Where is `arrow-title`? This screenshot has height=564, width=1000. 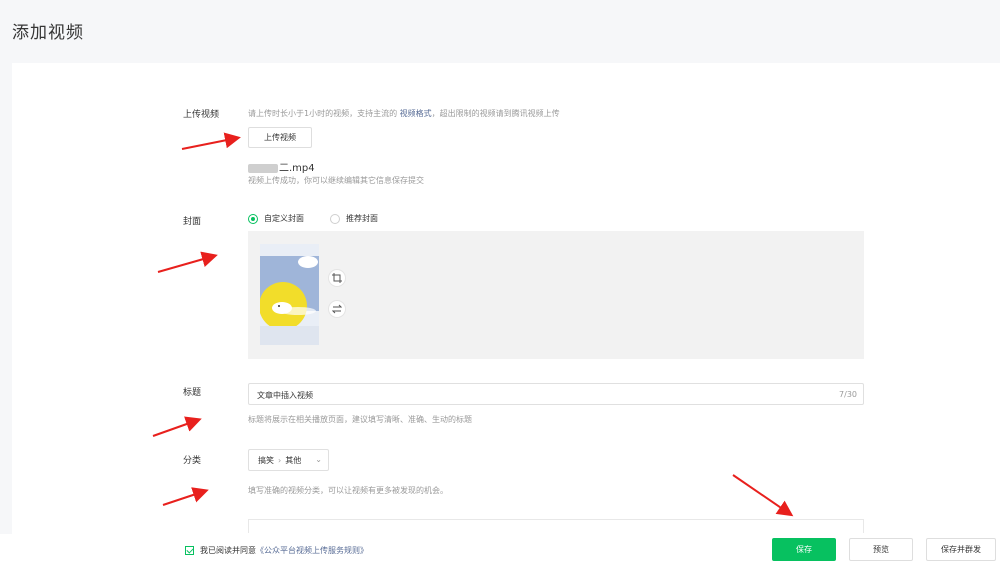
arrow-title is located at coordinates (177, 426).